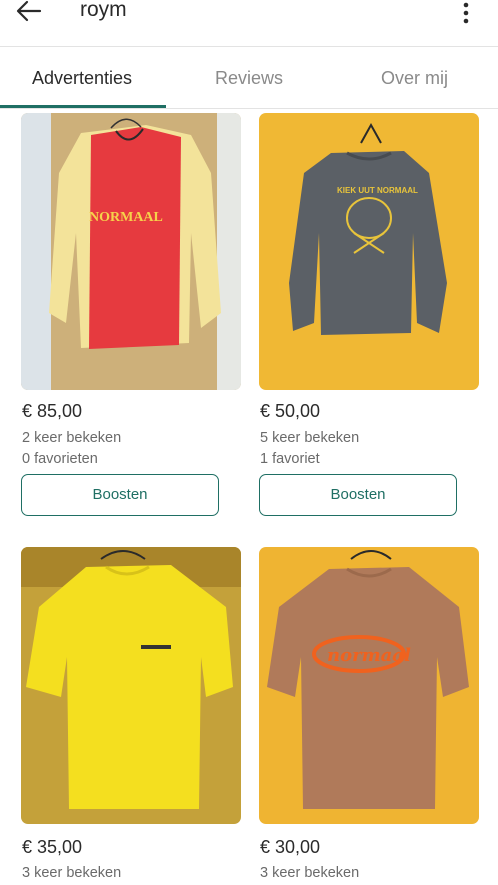 This screenshot has height=885, width=498. I want to click on listing-price: € 85,00, so click(52, 411).